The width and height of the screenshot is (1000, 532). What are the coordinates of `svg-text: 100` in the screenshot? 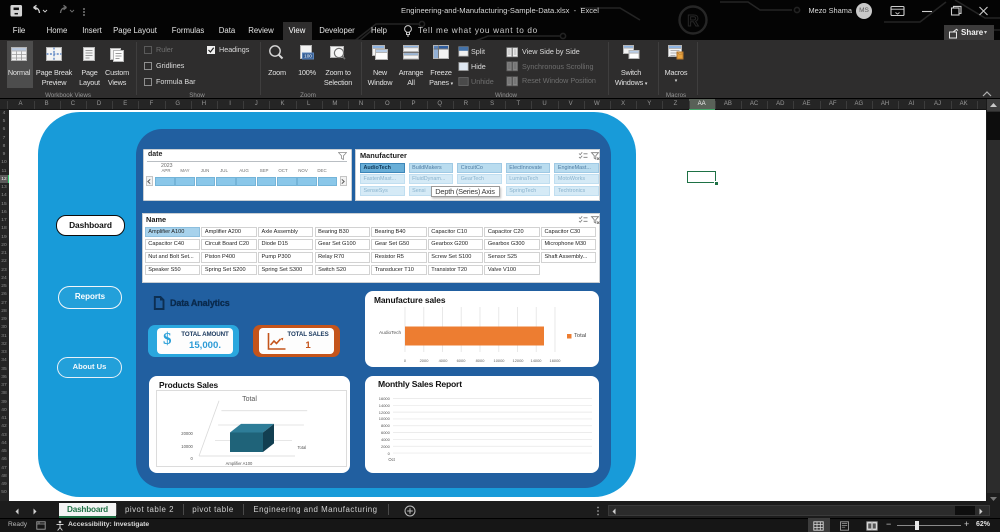 It's located at (308, 56).